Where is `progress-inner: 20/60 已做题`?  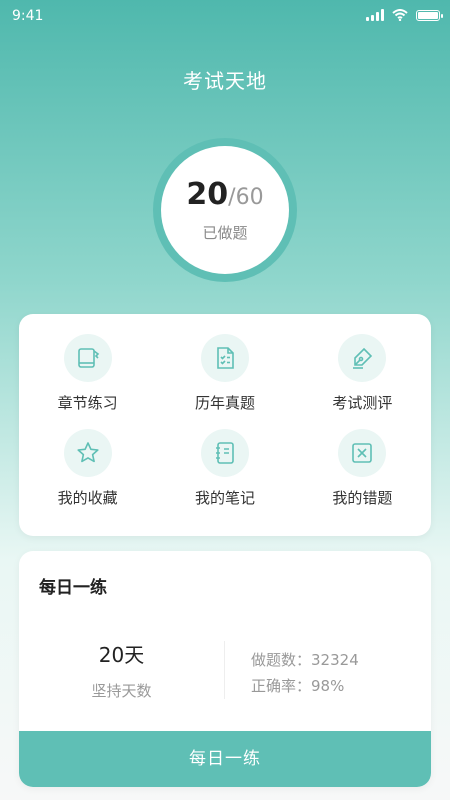
progress-inner: 20/60 已做题 is located at coordinates (225, 210).